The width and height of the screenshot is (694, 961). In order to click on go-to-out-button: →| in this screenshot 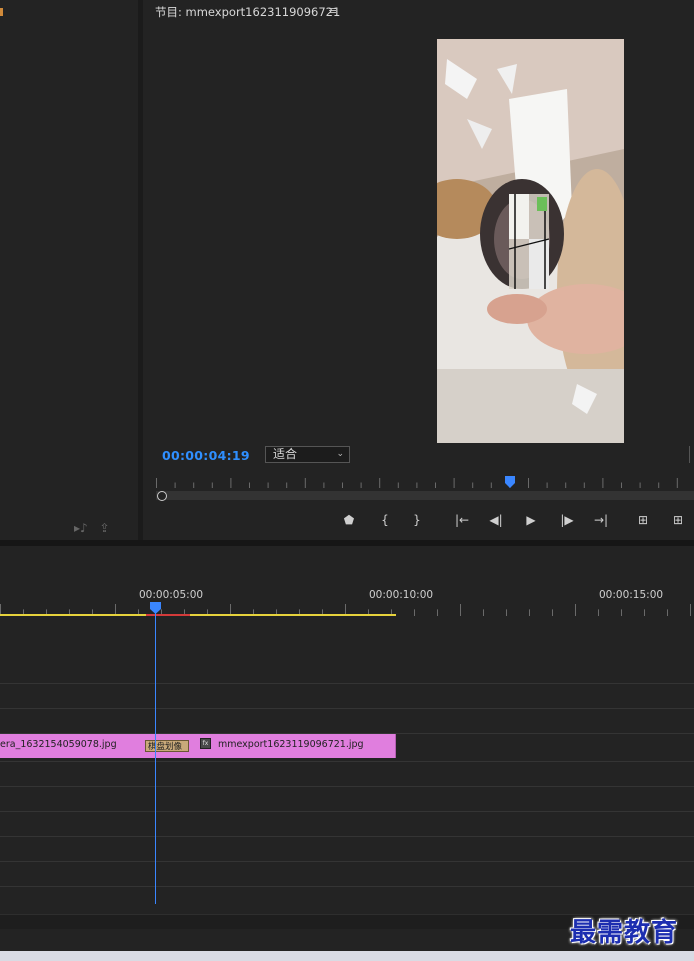, I will do `click(601, 520)`.